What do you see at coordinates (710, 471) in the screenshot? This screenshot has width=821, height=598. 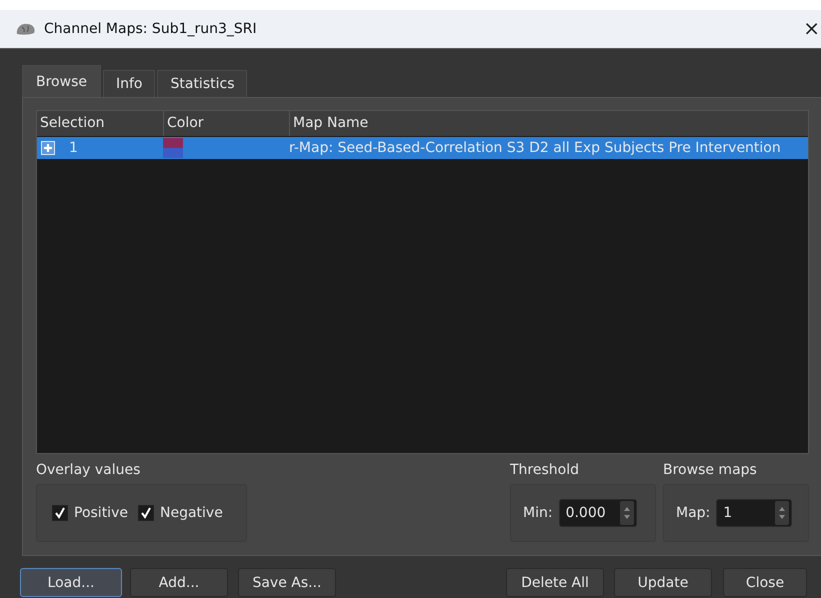 I see `group-title: Browse maps` at bounding box center [710, 471].